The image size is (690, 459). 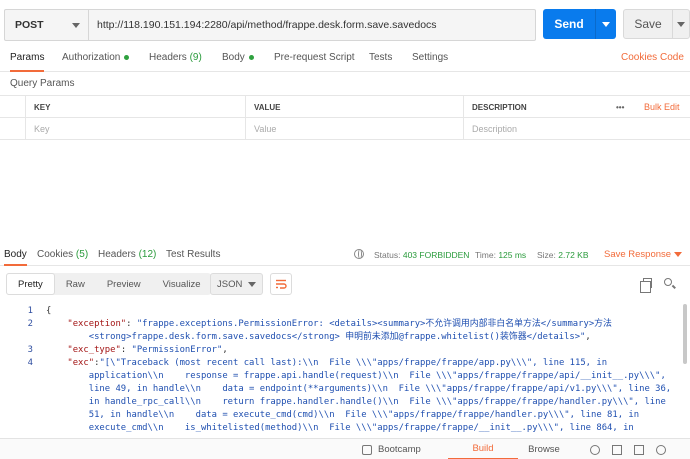 I want to click on column-header-value: VALUE, so click(x=354, y=107).